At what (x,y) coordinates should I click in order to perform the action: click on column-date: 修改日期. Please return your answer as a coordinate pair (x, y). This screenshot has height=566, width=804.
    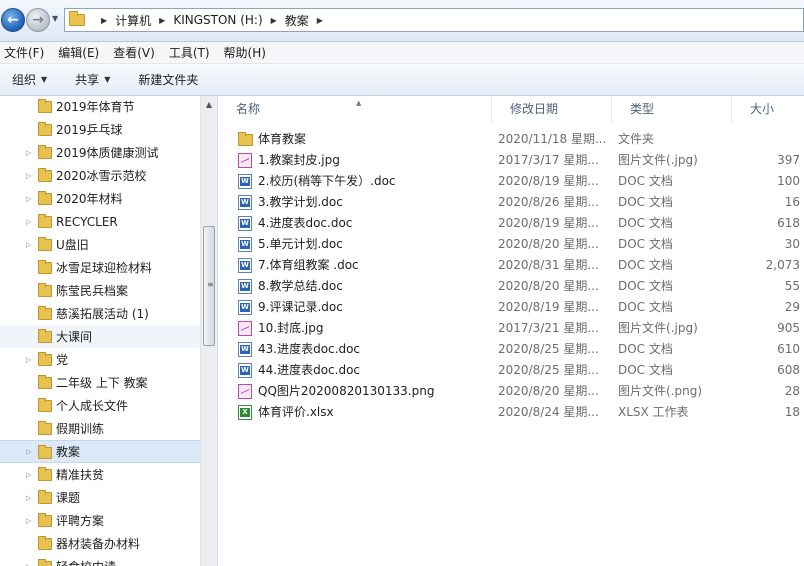
    Looking at the image, I should click on (552, 109).